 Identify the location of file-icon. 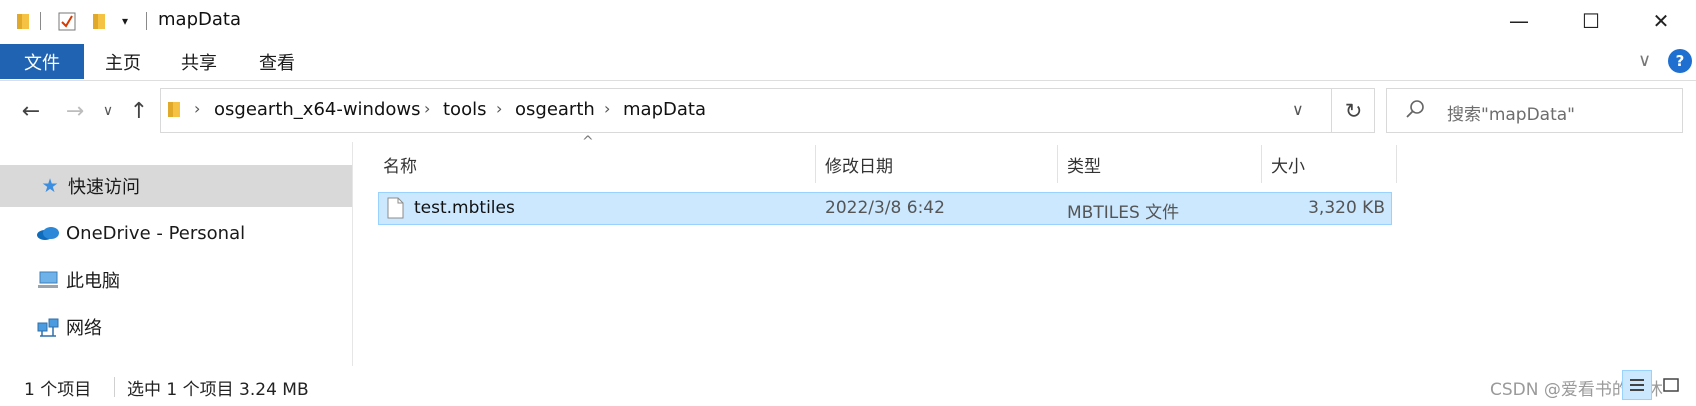
(395, 210).